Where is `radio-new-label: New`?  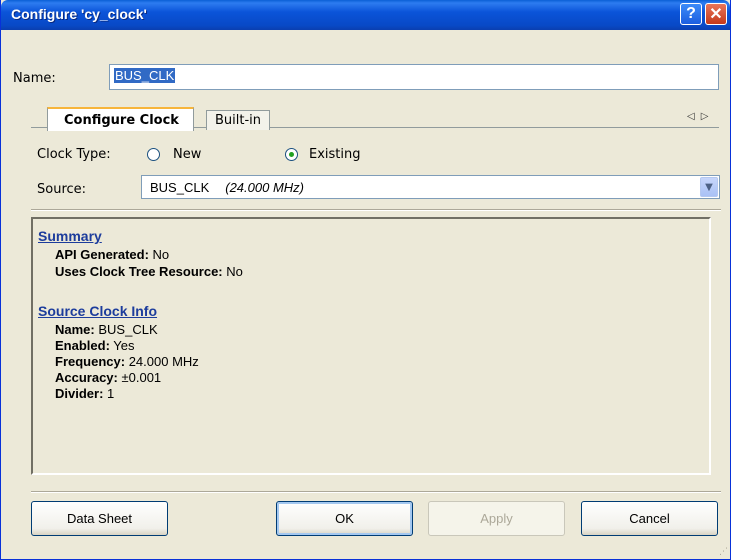
radio-new-label: New is located at coordinates (187, 154).